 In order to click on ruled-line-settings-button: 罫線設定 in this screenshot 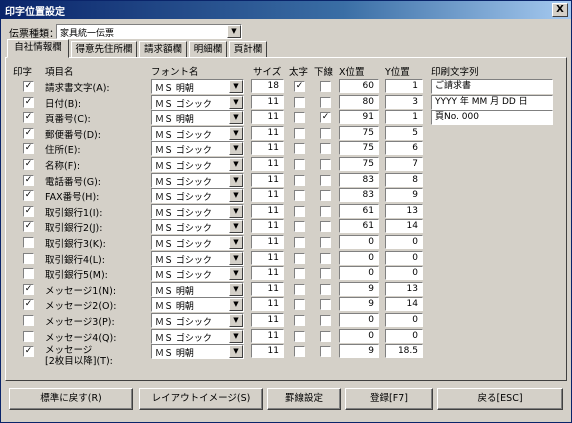, I will do `click(304, 399)`.